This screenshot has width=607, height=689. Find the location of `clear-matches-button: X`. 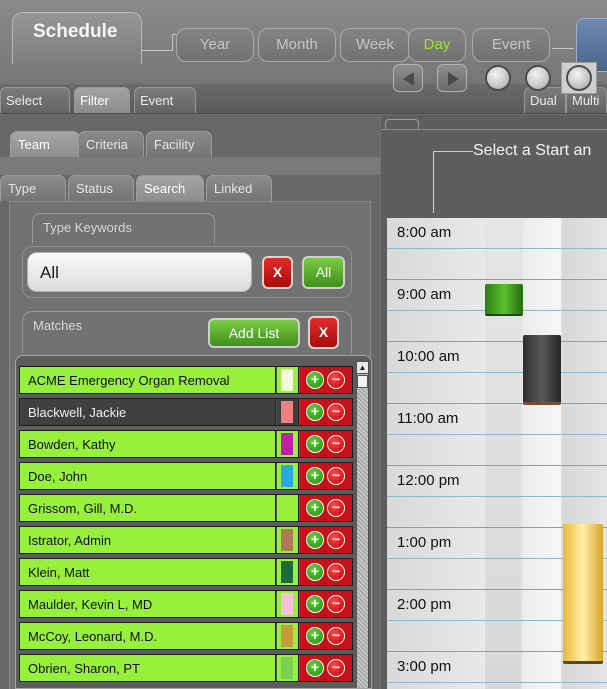

clear-matches-button: X is located at coordinates (323, 332).